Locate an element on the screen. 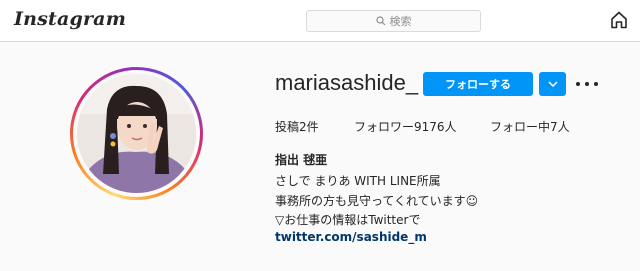 This screenshot has height=271, width=640. search-input: 検索 is located at coordinates (393, 21).